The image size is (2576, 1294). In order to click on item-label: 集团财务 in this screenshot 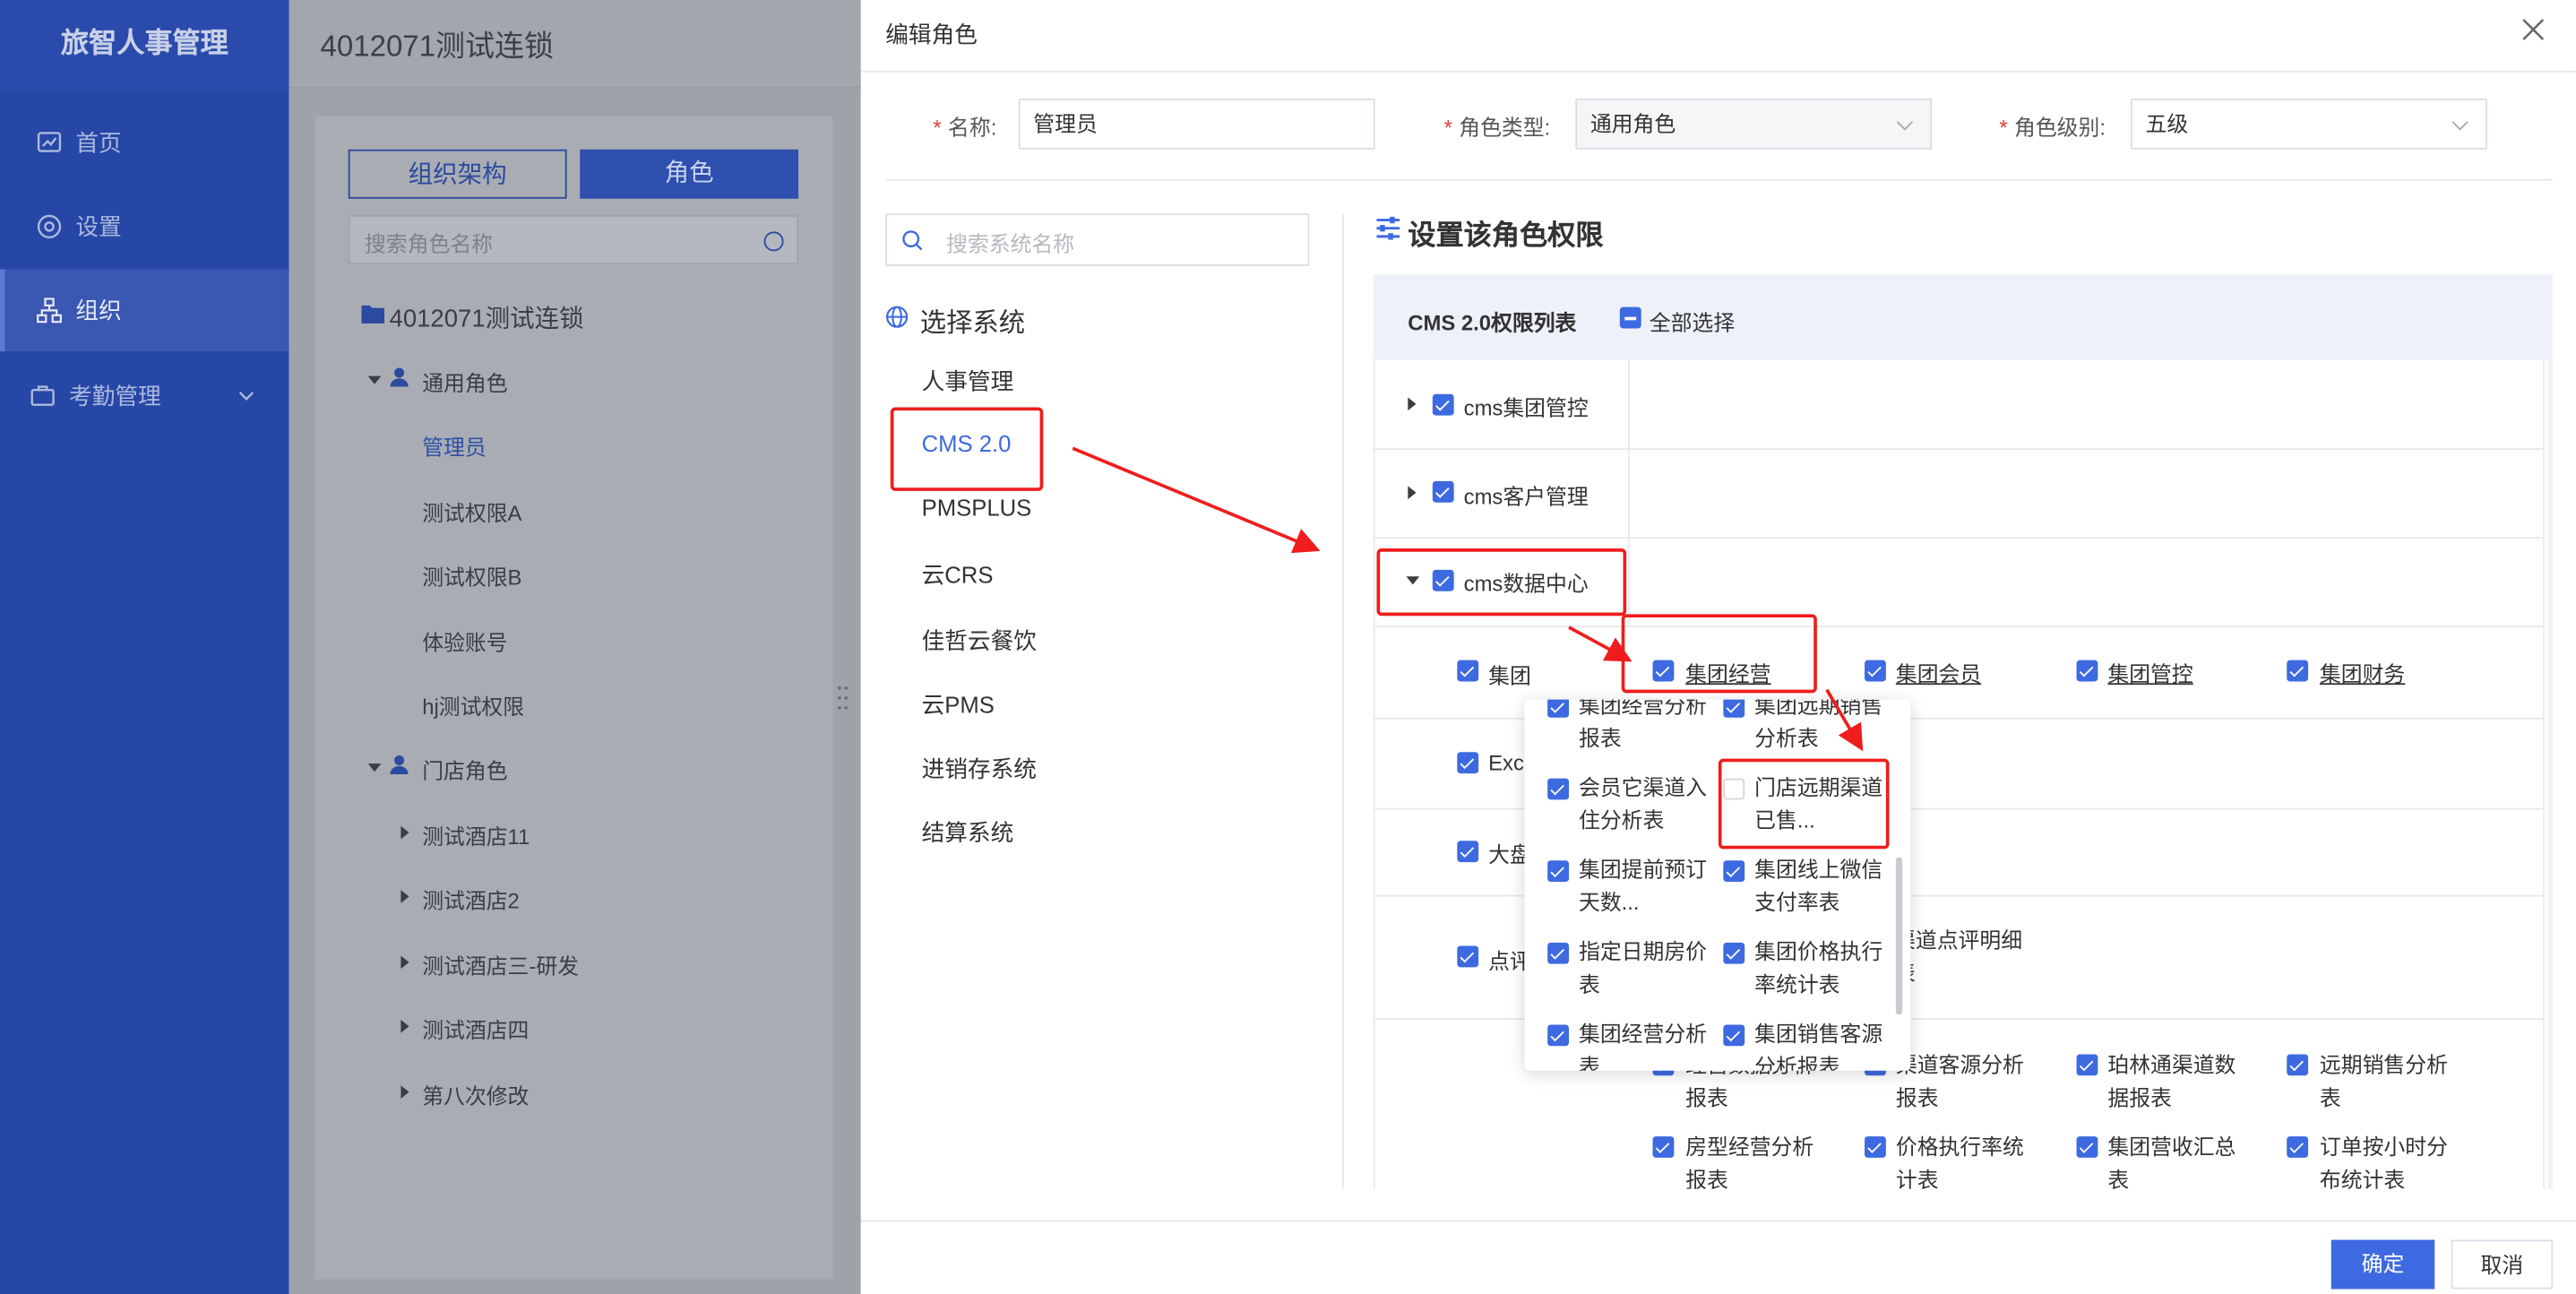, I will do `click(2362, 673)`.